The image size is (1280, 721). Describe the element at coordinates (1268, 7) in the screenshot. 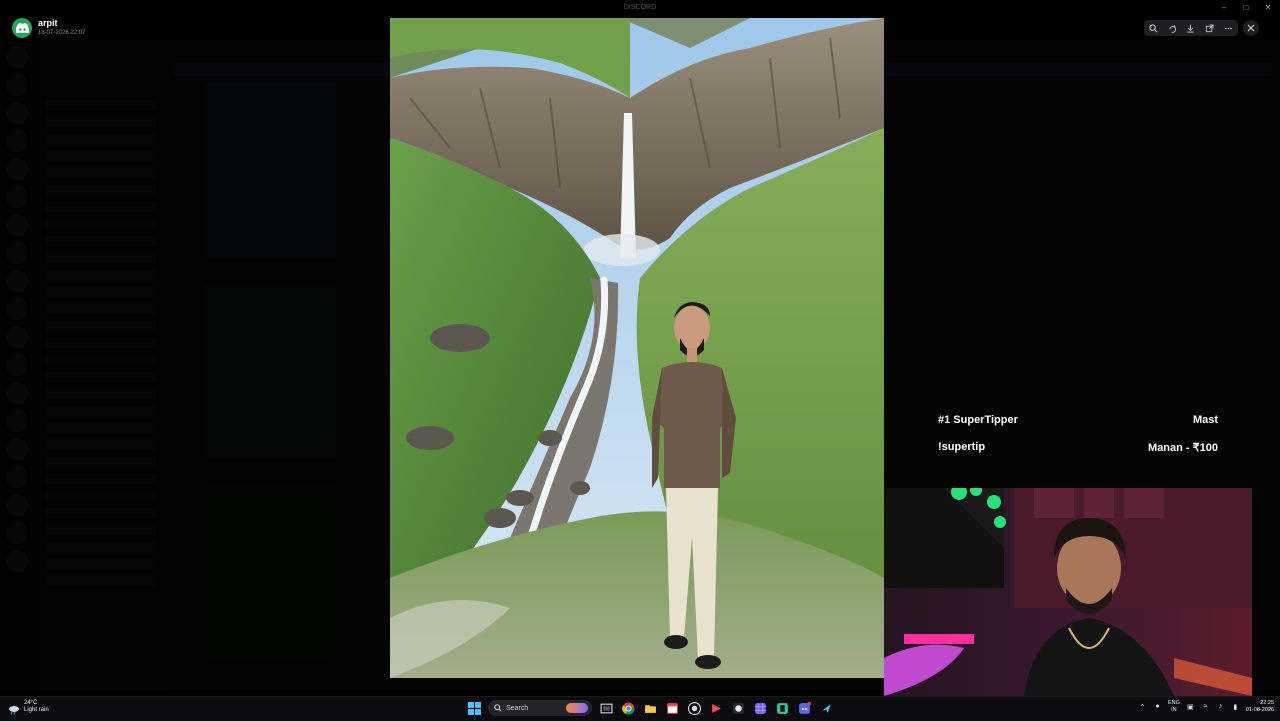

I see `window-close-icon: ✕` at that location.